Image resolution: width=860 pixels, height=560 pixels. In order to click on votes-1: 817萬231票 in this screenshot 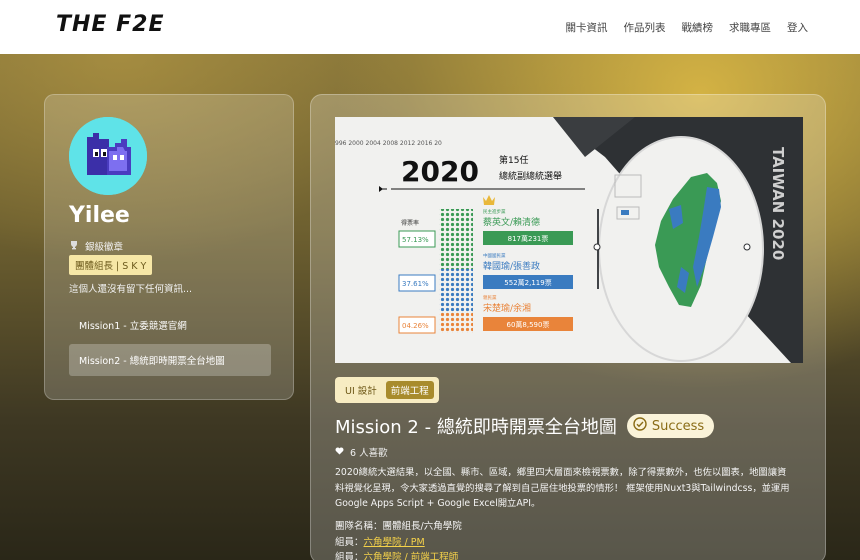, I will do `click(528, 238)`.